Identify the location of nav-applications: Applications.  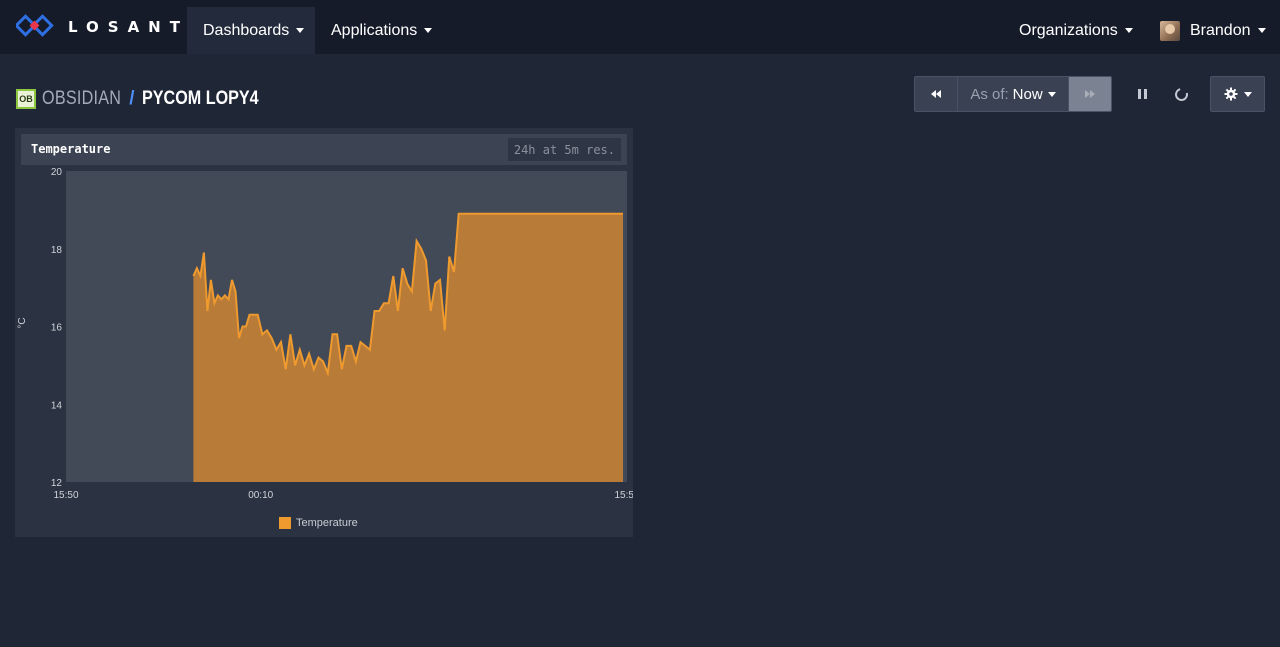
(380, 30).